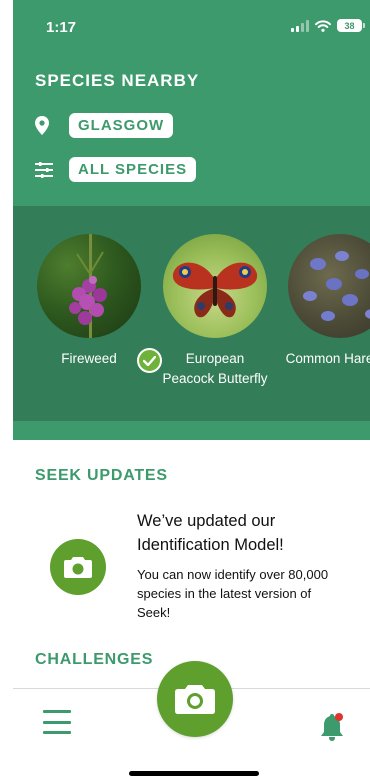  What do you see at coordinates (300, 25) in the screenshot?
I see `signal-icon` at bounding box center [300, 25].